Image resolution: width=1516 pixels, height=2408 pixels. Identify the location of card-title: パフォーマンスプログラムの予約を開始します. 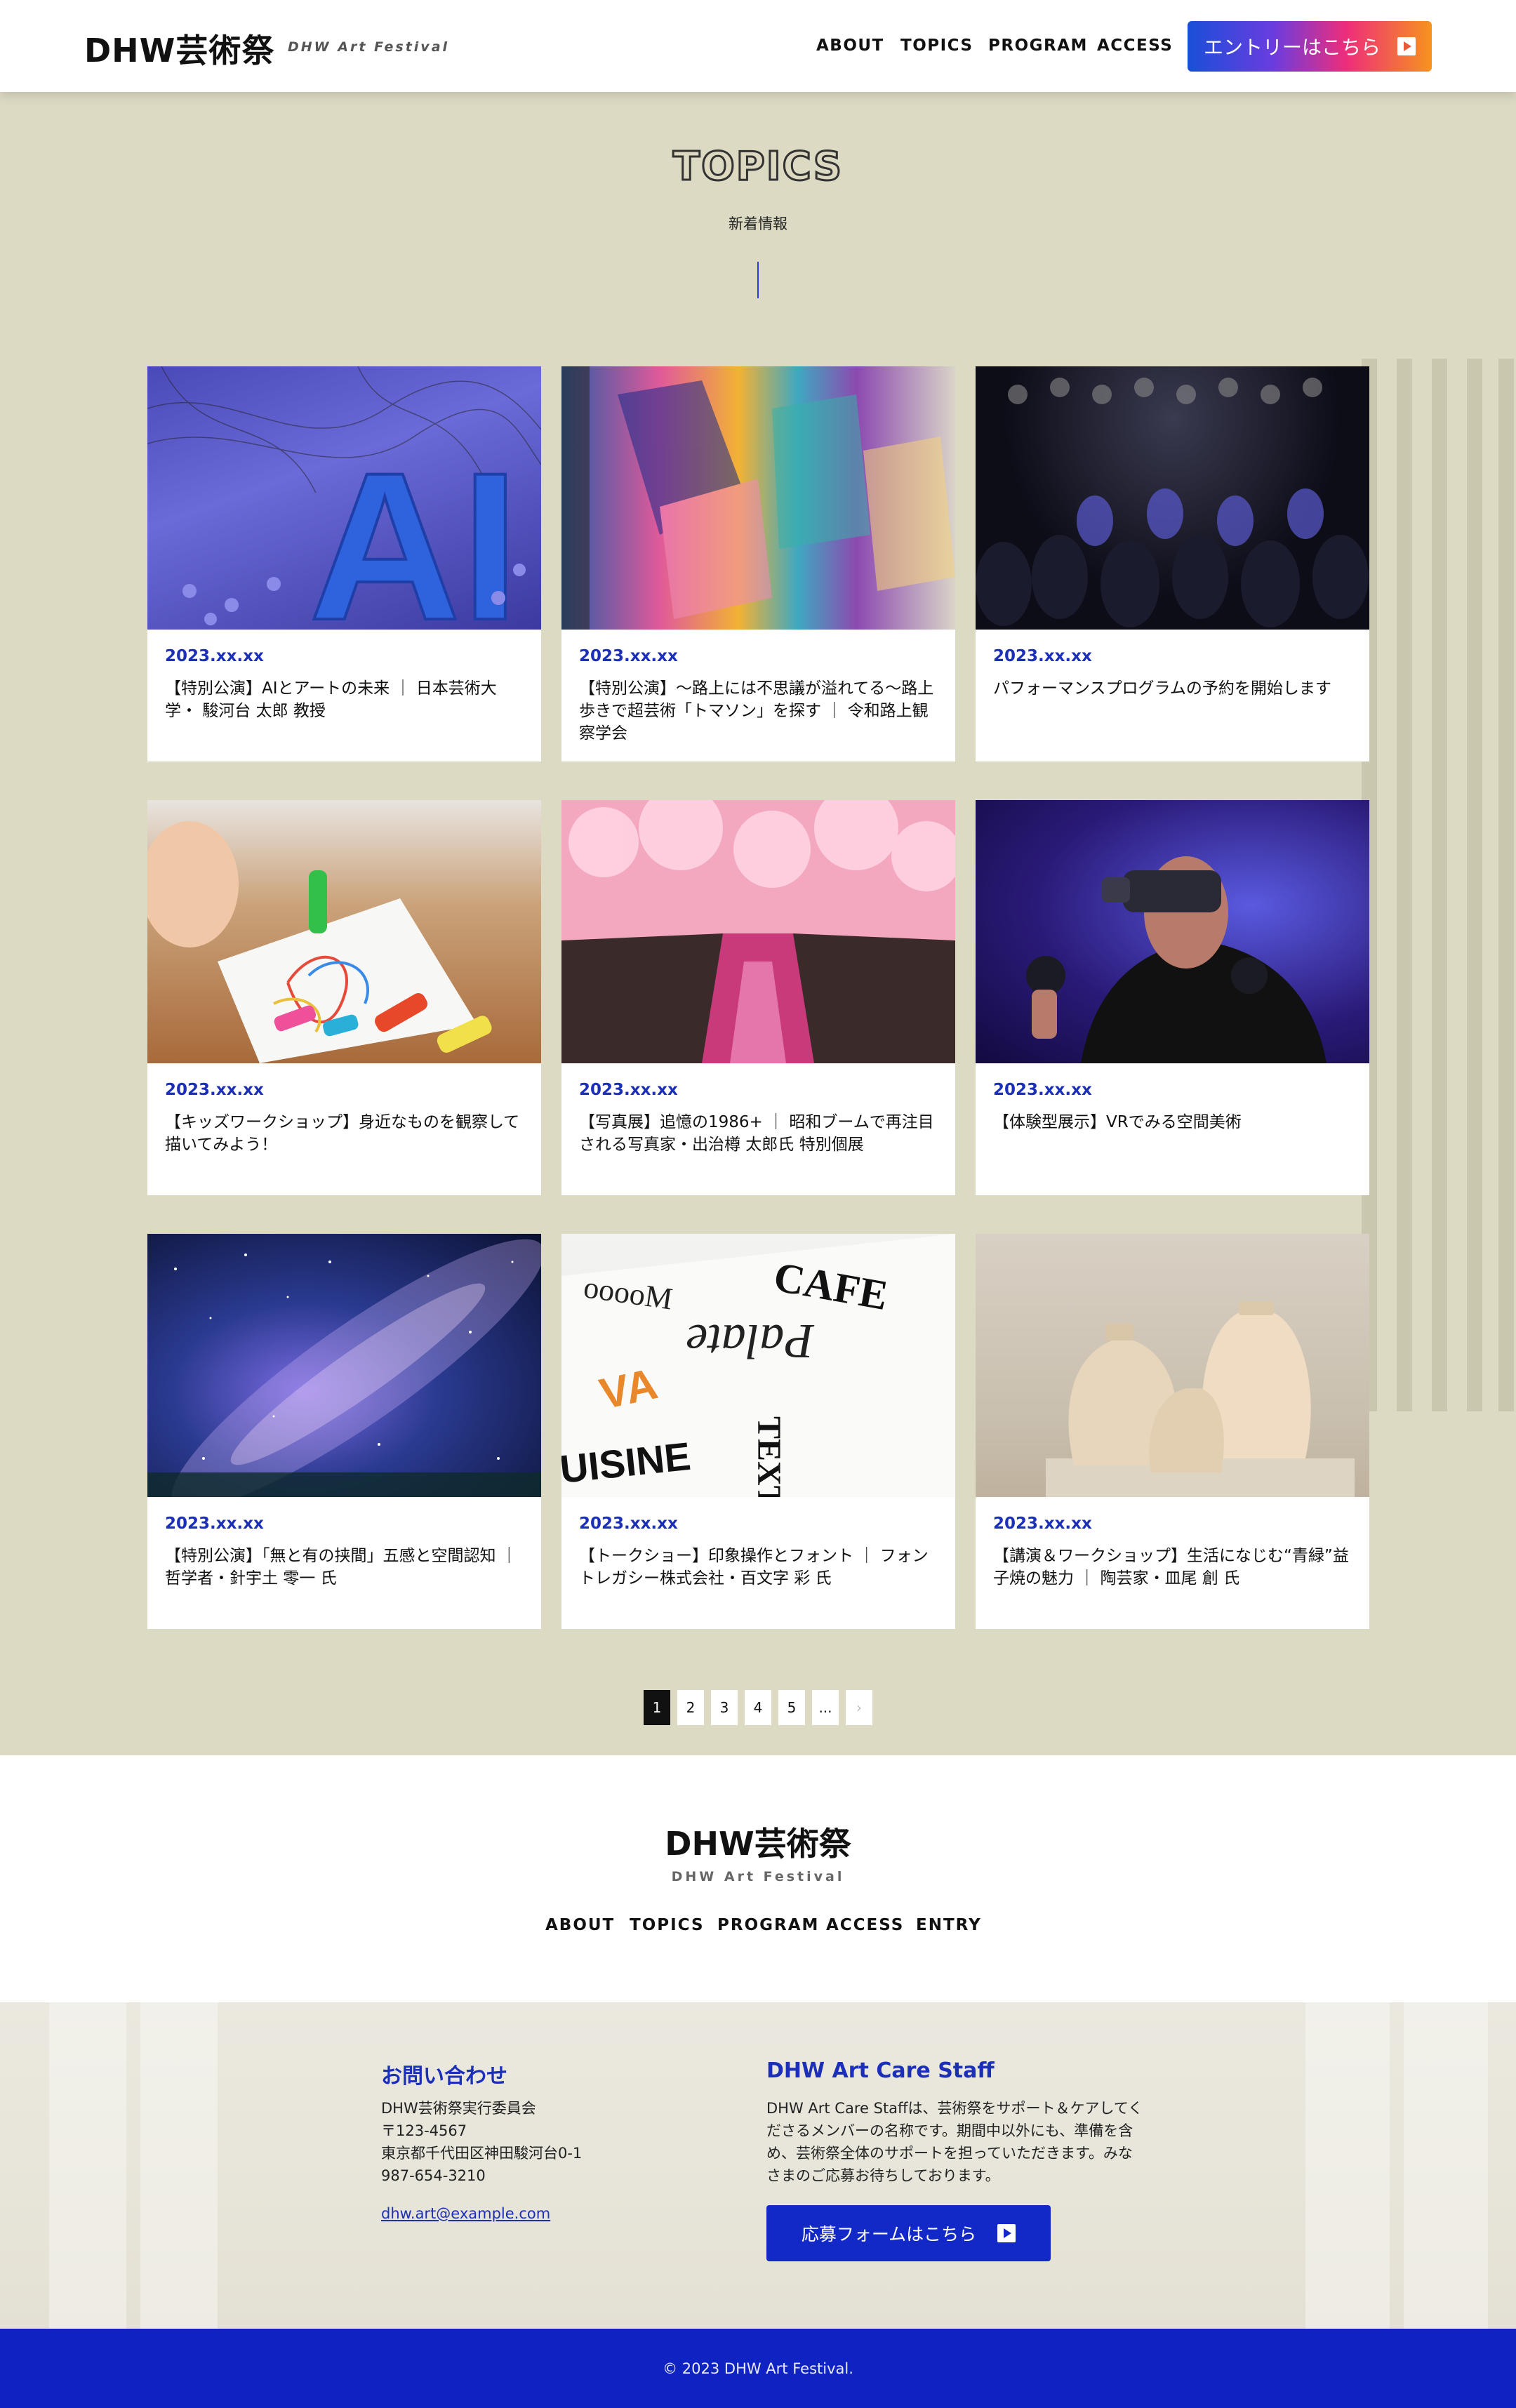
(1162, 688).